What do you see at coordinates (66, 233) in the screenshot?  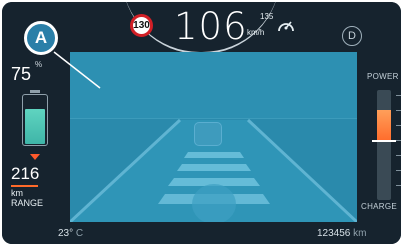 I see `temperature-value: 23°` at bounding box center [66, 233].